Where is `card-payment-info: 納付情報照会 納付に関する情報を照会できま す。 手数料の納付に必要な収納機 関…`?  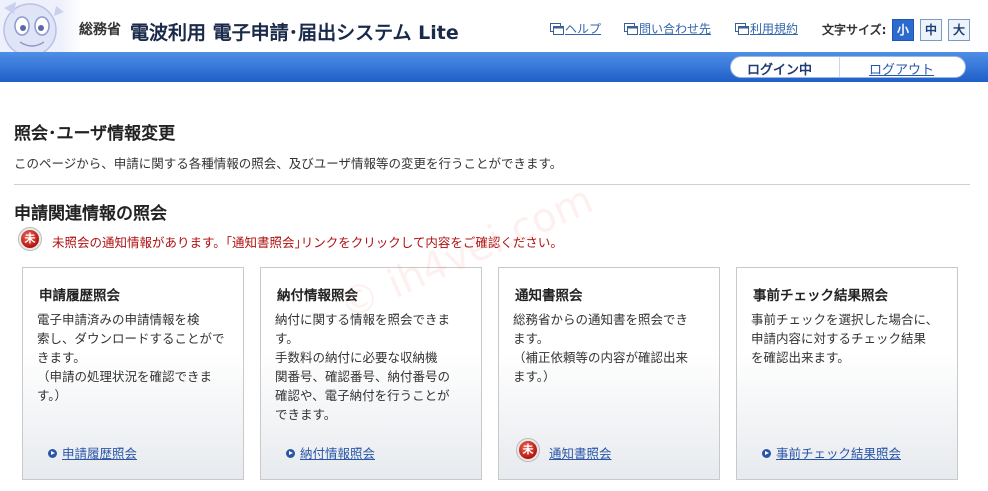 card-payment-info: 納付情報照会 納付に関する情報を照会できま す。 手数料の納付に必要な収納機 関… is located at coordinates (371, 373).